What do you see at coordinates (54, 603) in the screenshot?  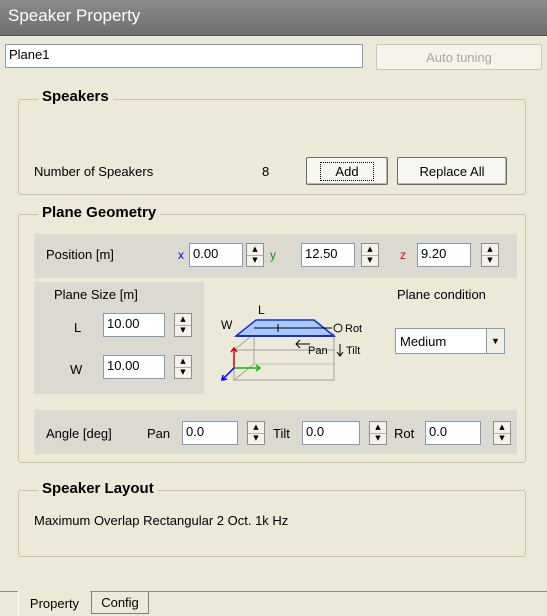 I see `tab-property: Property` at bounding box center [54, 603].